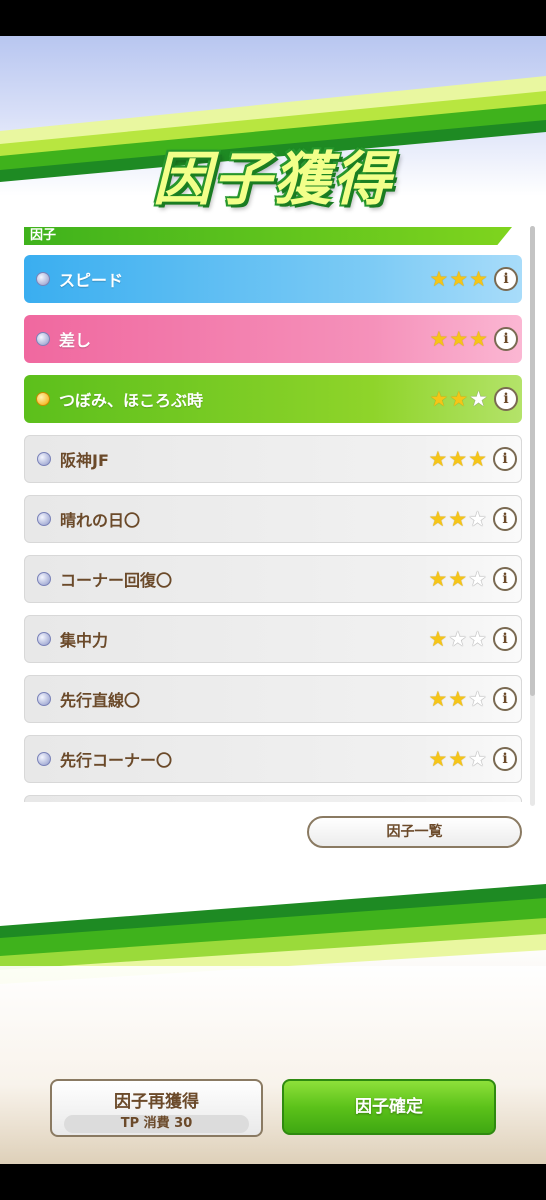 This screenshot has height=1200, width=546. I want to click on section-header: 因子, so click(268, 236).